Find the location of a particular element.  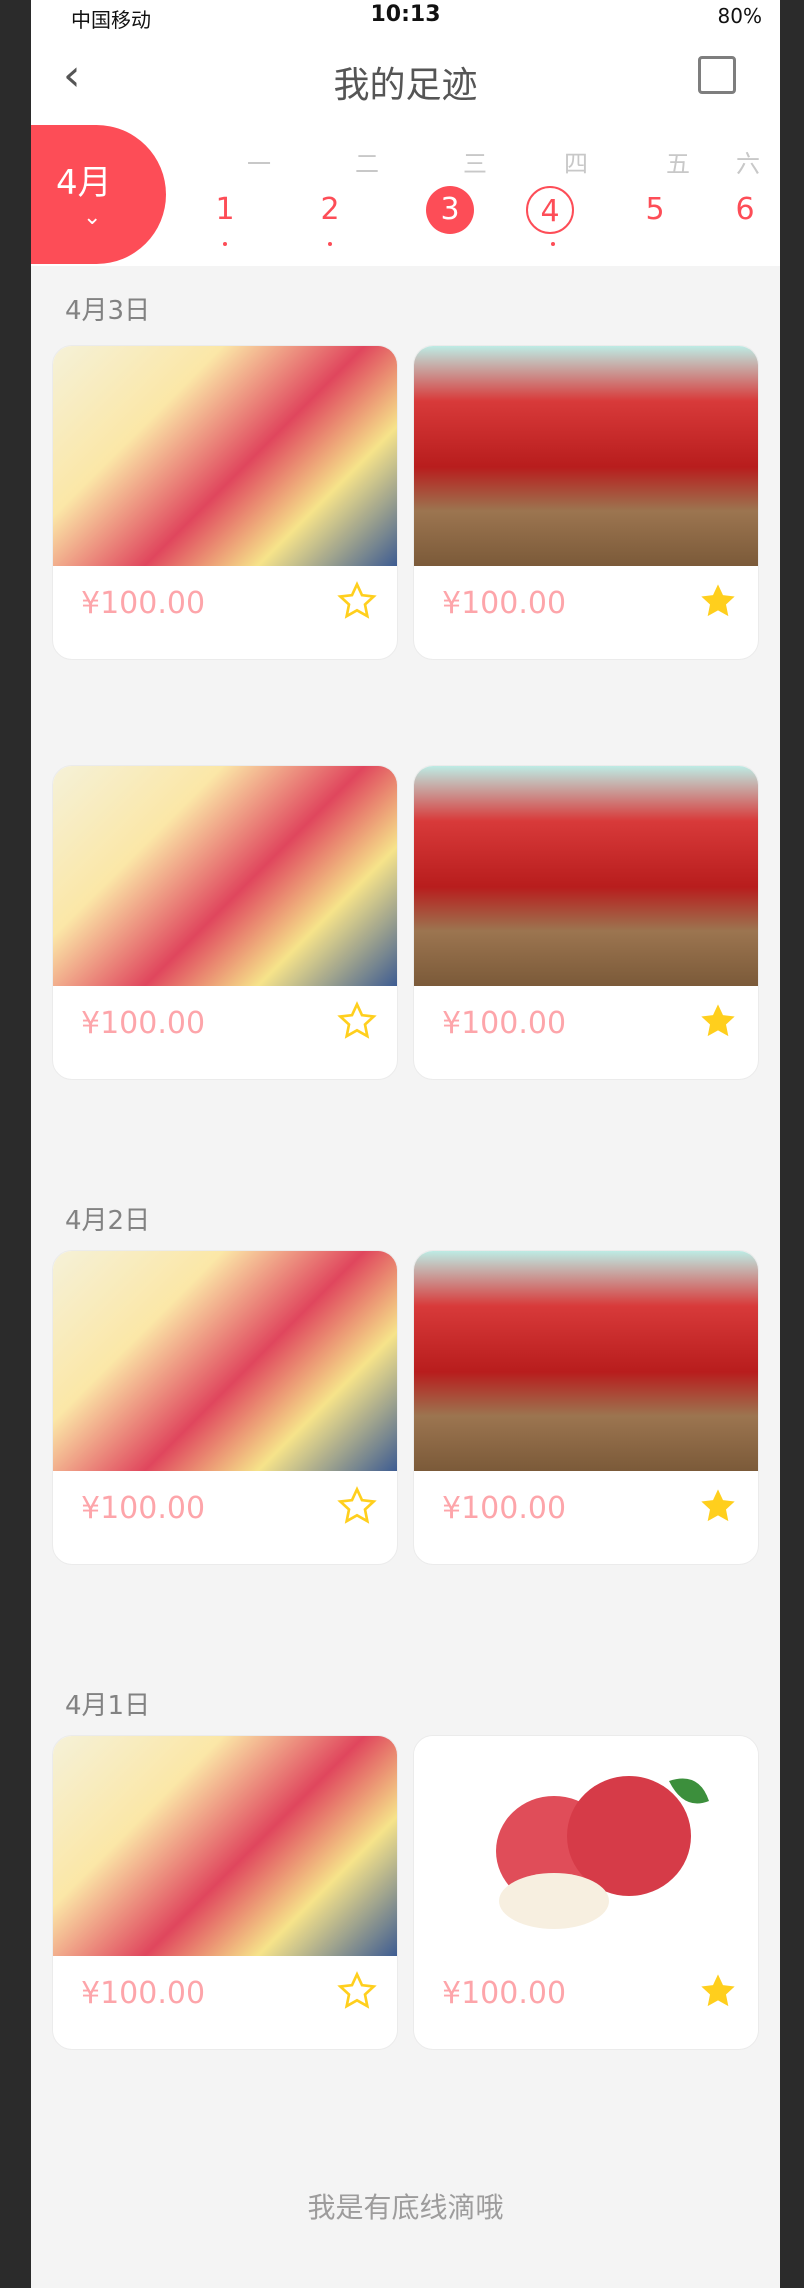

status-bar: 中国移动 10:13 80% is located at coordinates (405, 17).